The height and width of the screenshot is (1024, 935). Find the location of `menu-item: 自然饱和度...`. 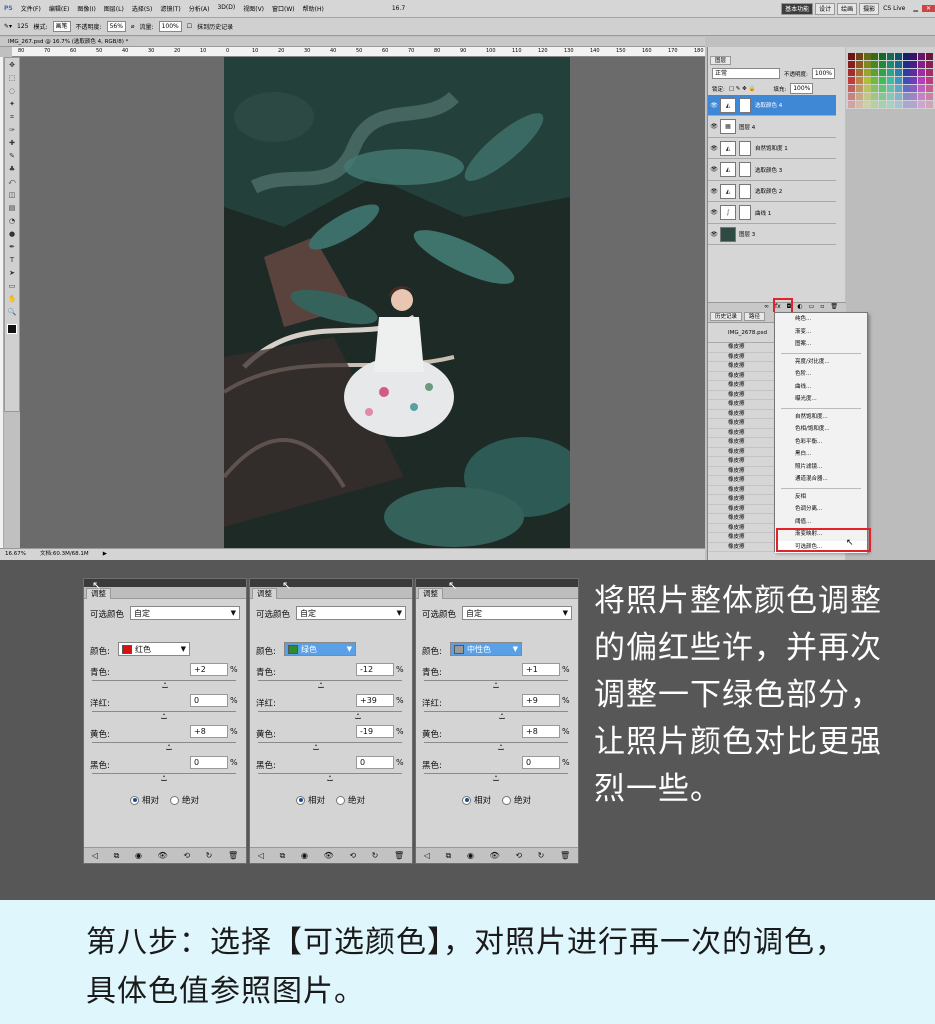

menu-item: 自然饱和度... is located at coordinates (821, 417).